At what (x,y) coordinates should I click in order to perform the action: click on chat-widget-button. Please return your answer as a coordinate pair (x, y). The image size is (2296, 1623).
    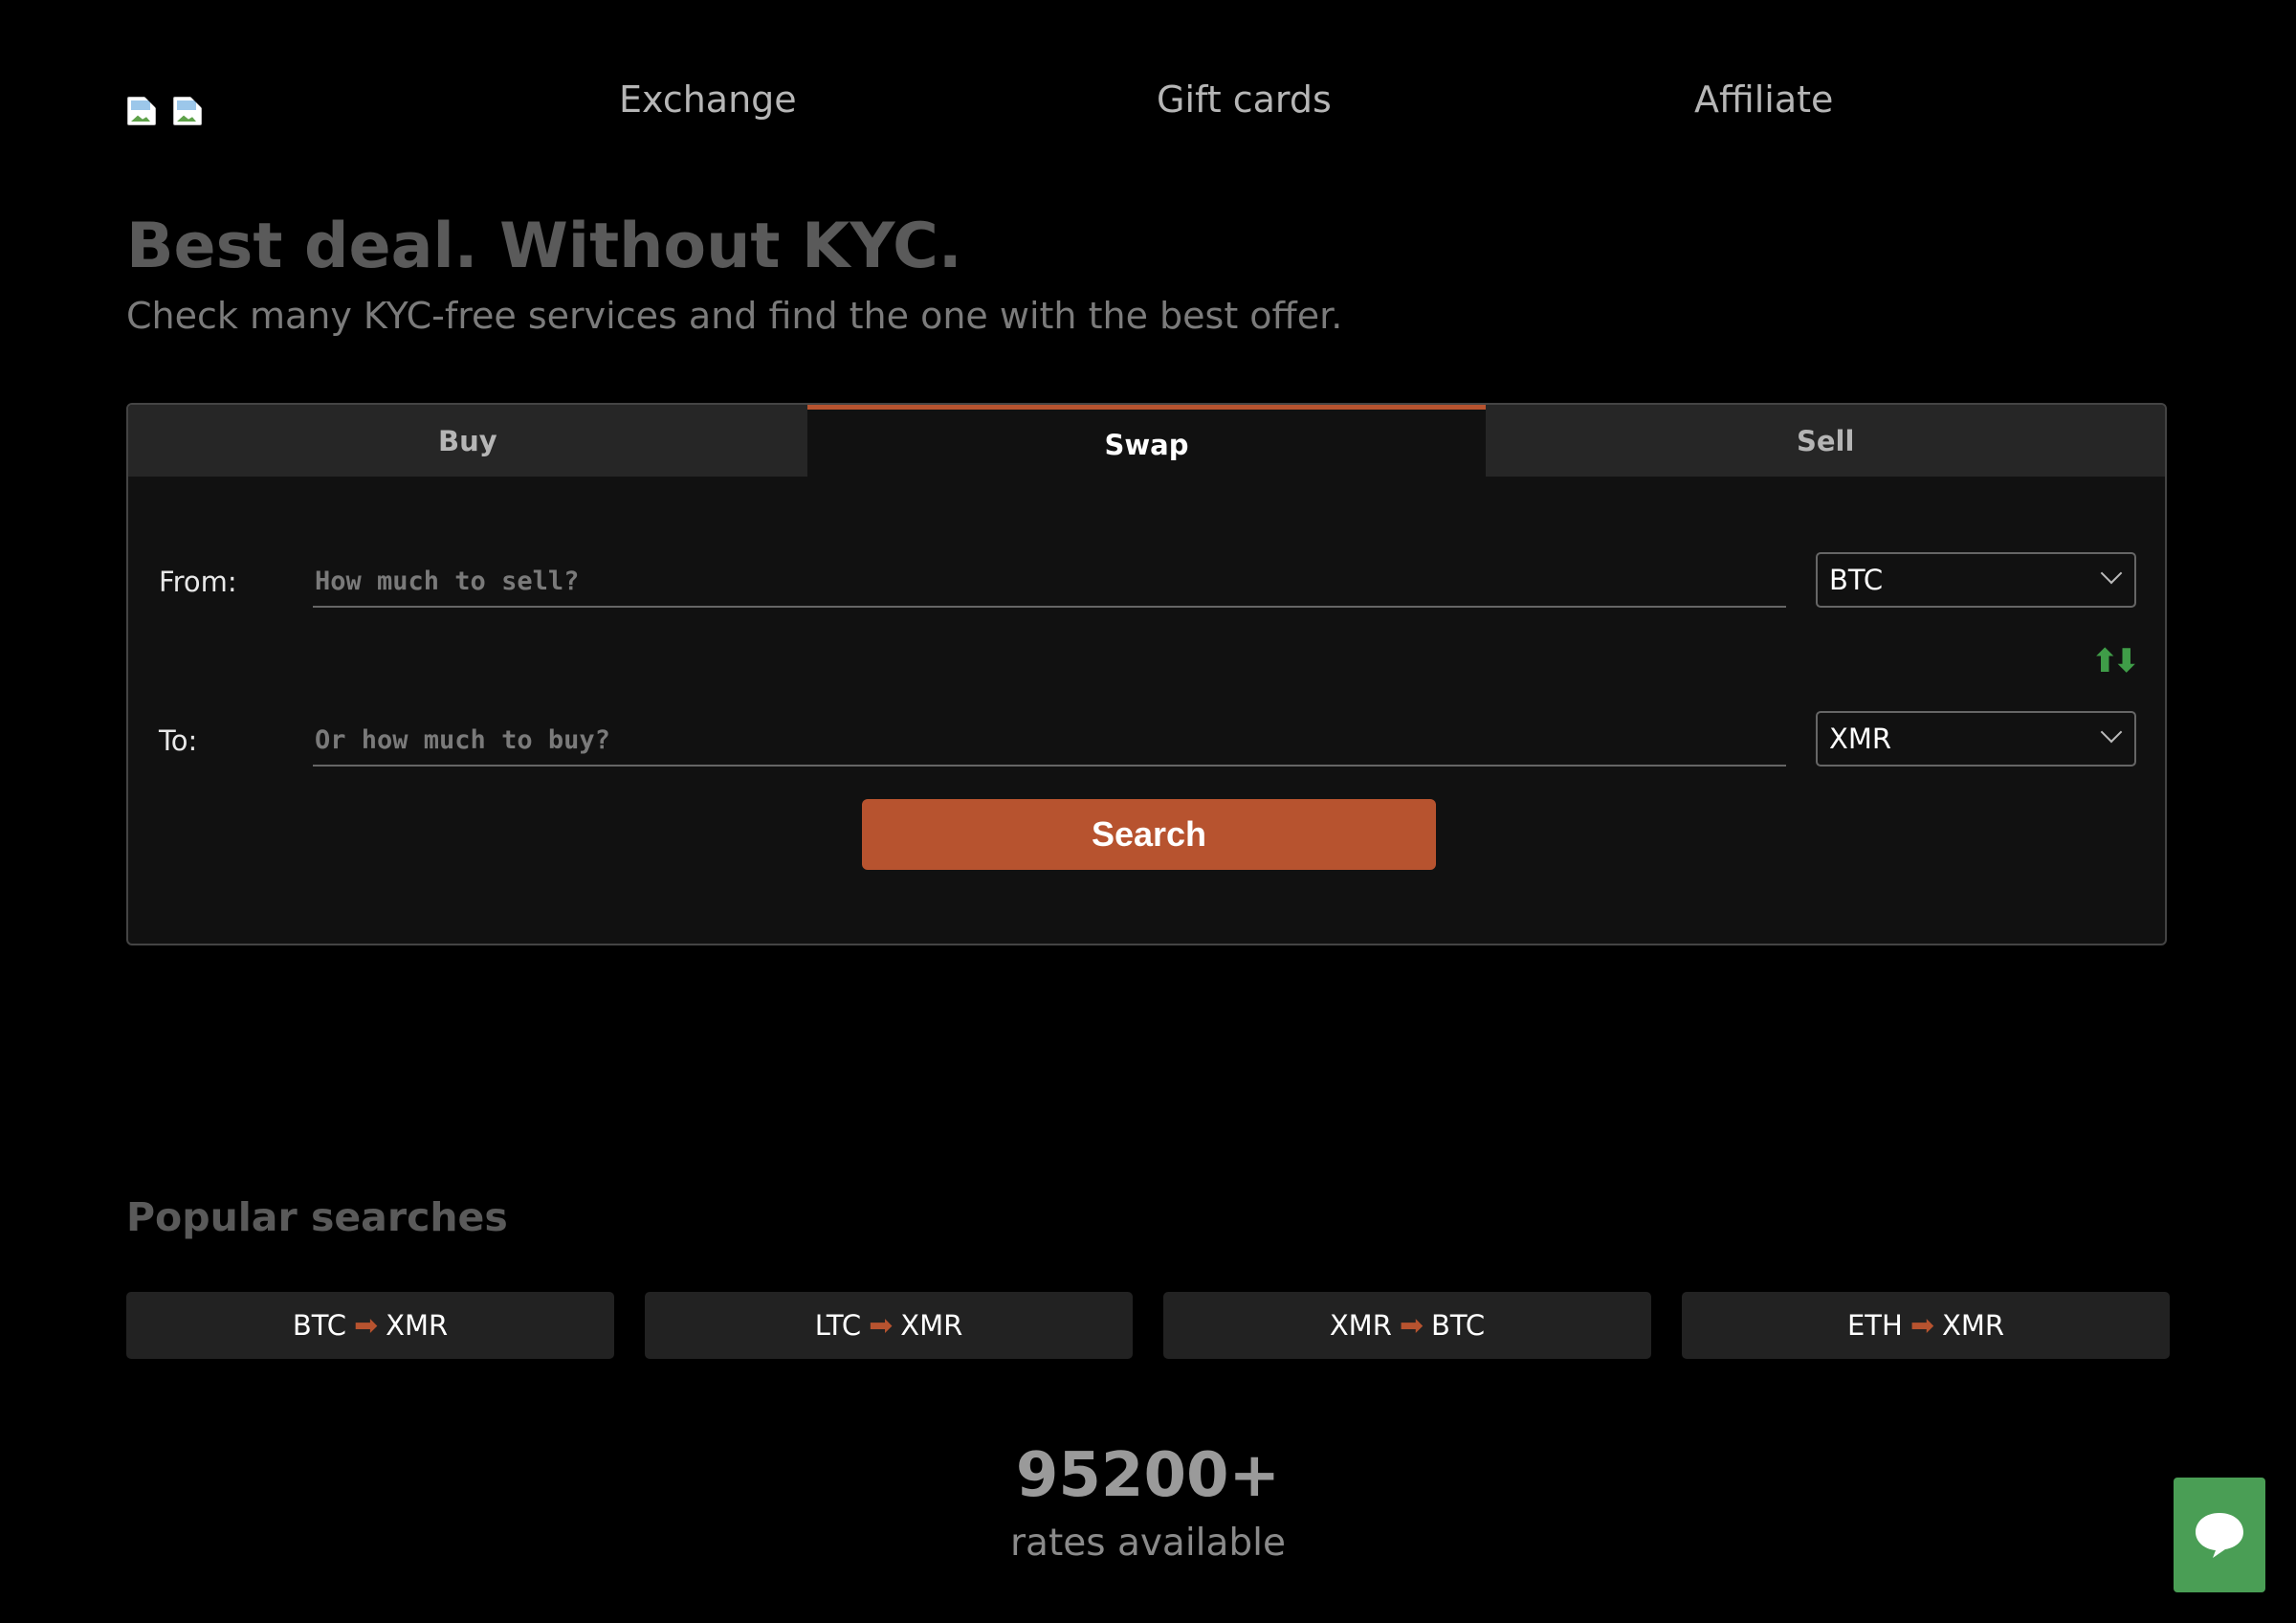
    Looking at the image, I should click on (2220, 1535).